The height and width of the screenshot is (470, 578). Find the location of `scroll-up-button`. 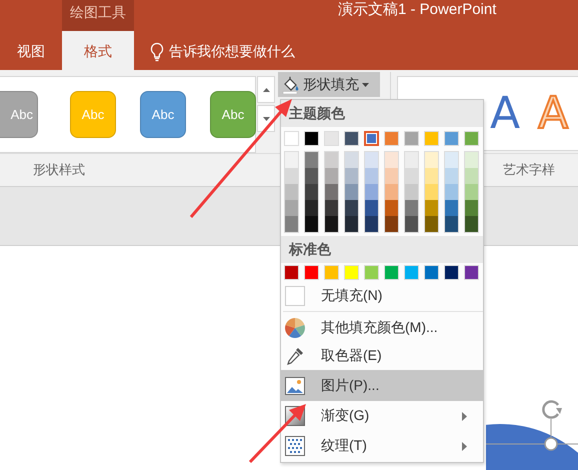

scroll-up-button is located at coordinates (266, 89).